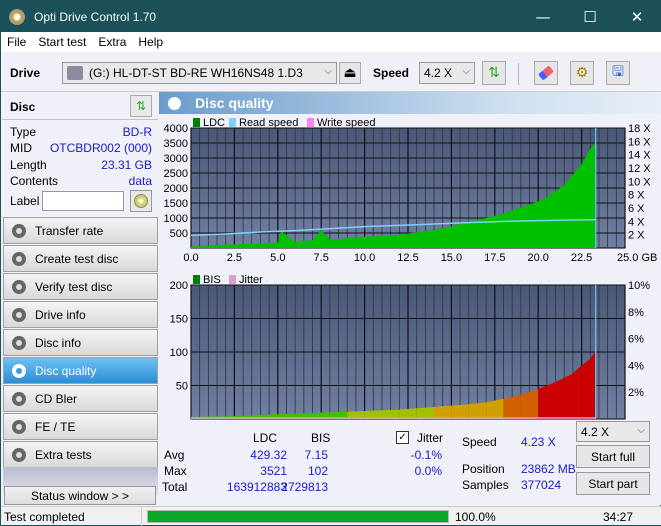  What do you see at coordinates (174, 455) in the screenshot?
I see `stats-avg-label: Avg` at bounding box center [174, 455].